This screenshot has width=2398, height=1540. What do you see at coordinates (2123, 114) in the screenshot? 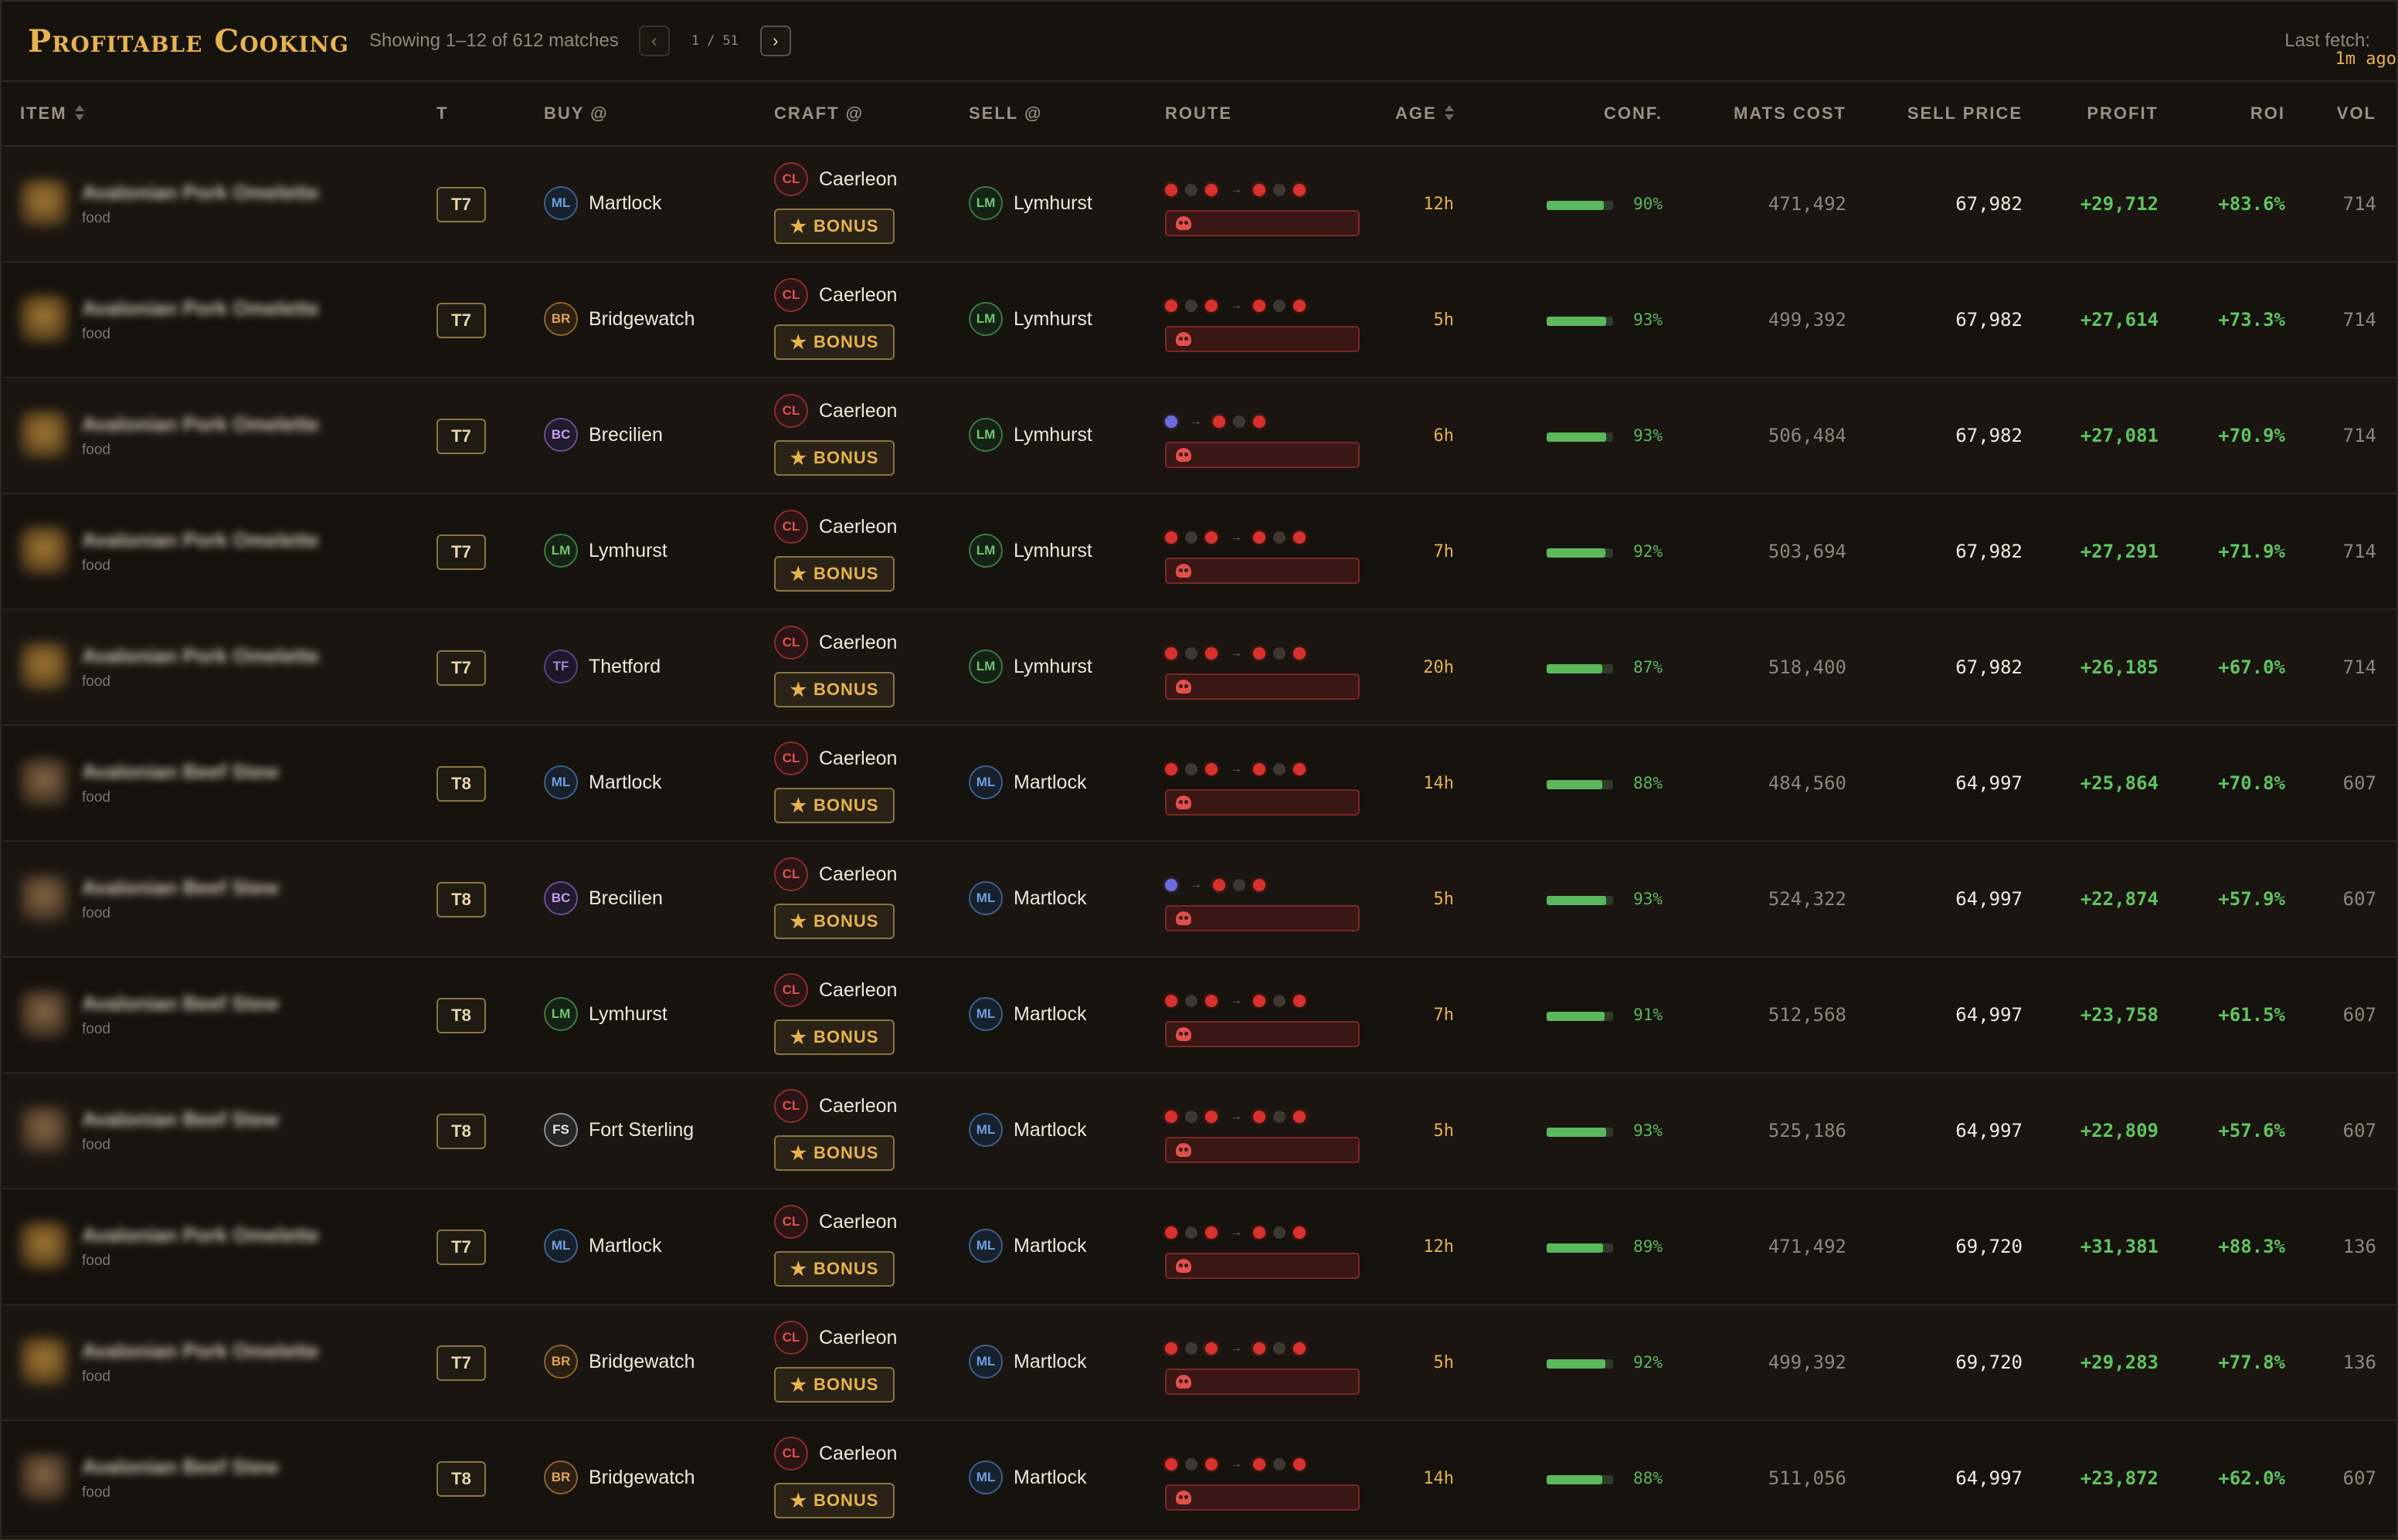
I see `col-profit: PROFIT` at bounding box center [2123, 114].